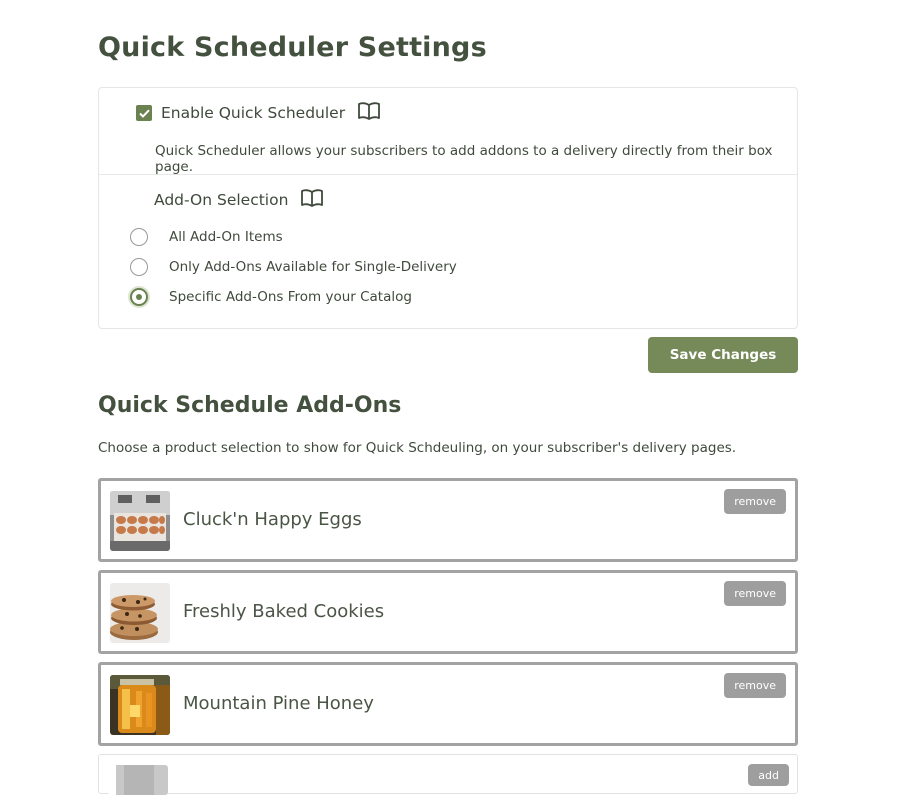 The image size is (908, 795). I want to click on enable-label: Enable Quick Scheduler, so click(253, 113).